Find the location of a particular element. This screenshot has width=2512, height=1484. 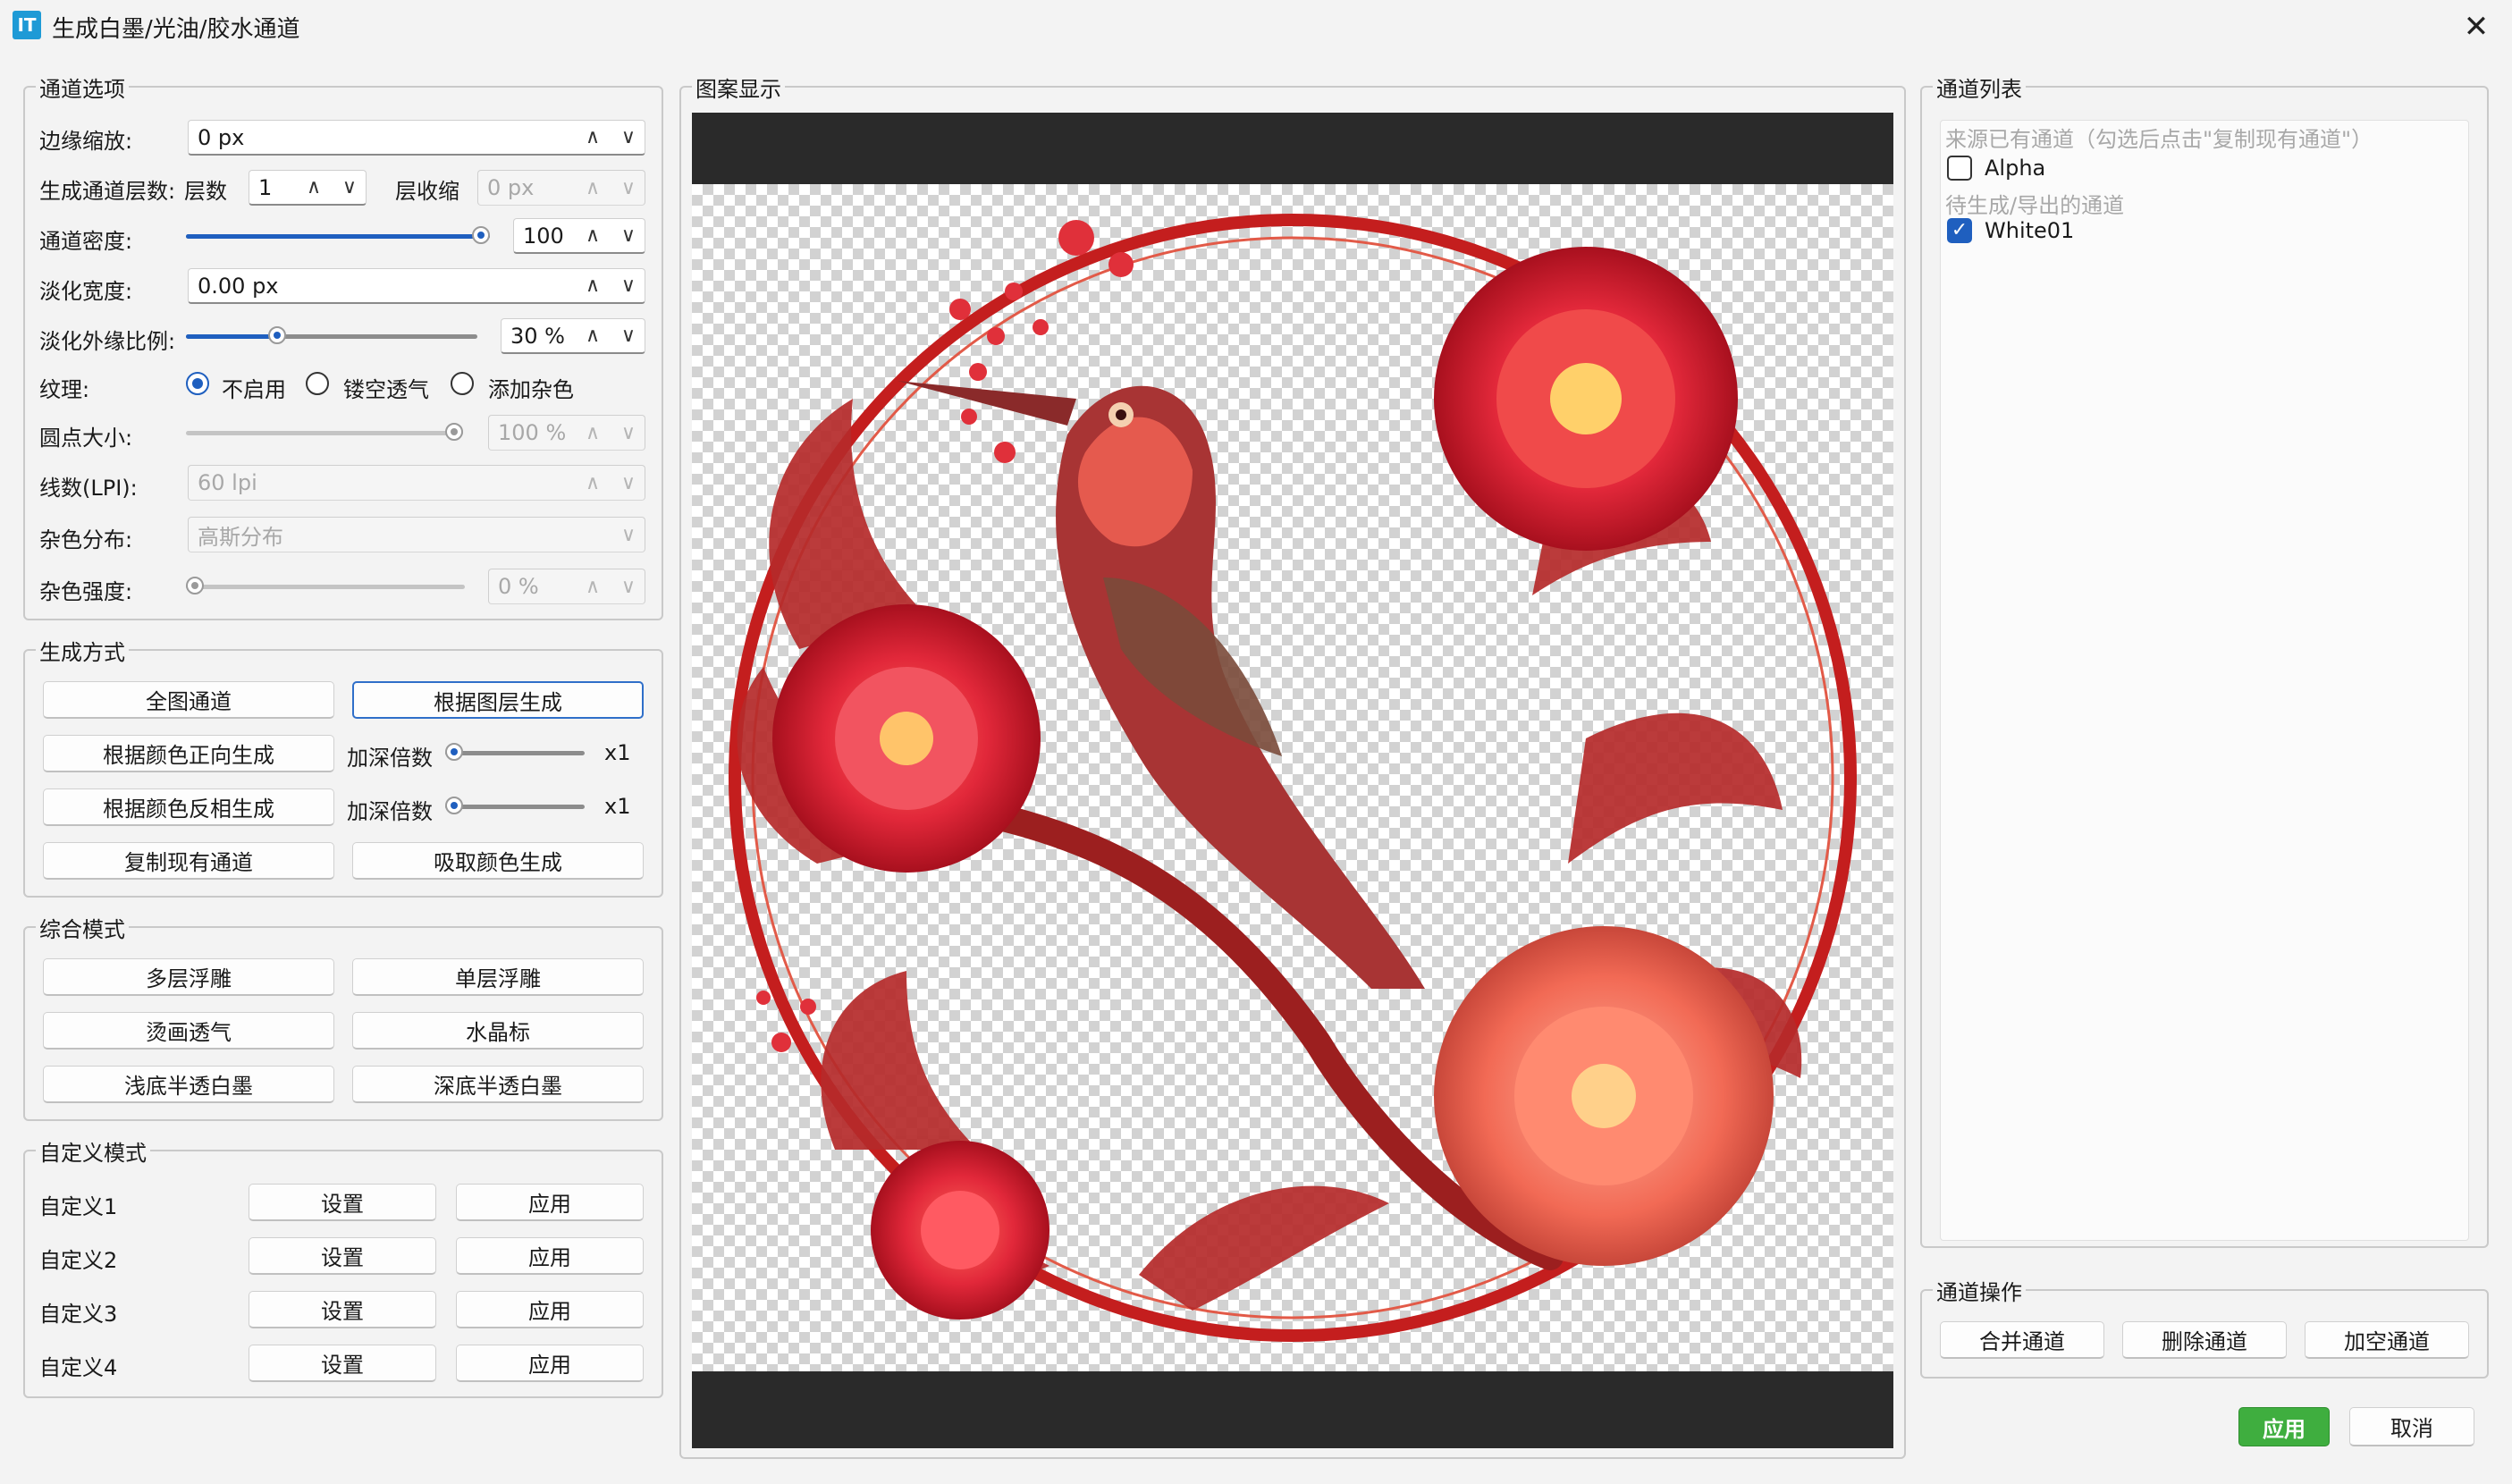

channel-options-title: 通道选项 is located at coordinates (82, 87).